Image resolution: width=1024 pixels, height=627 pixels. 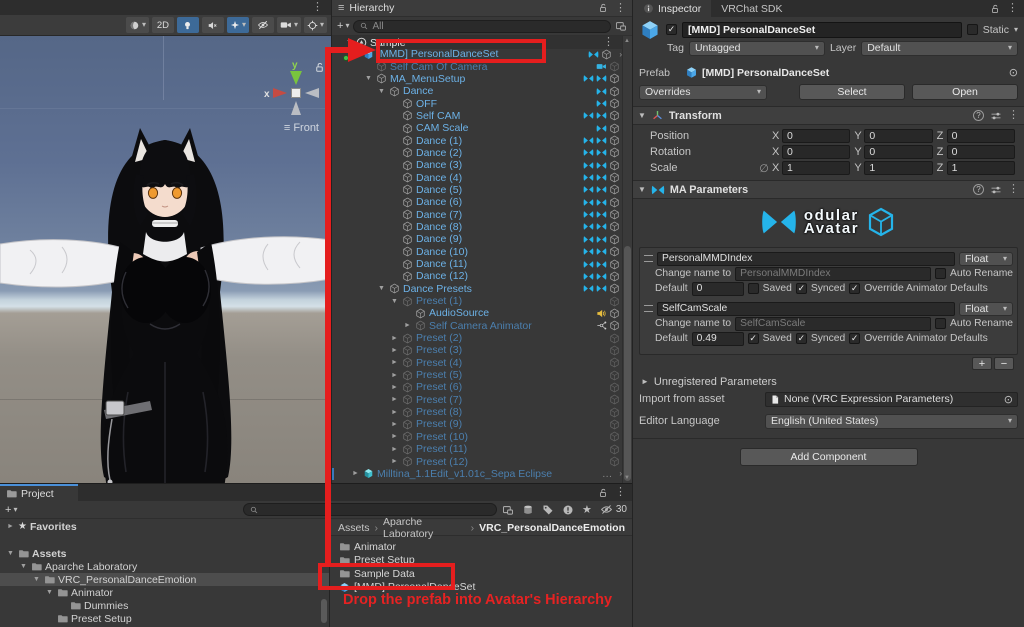 I want to click on object-picker-icon: ⊙, so click(x=1013, y=72).